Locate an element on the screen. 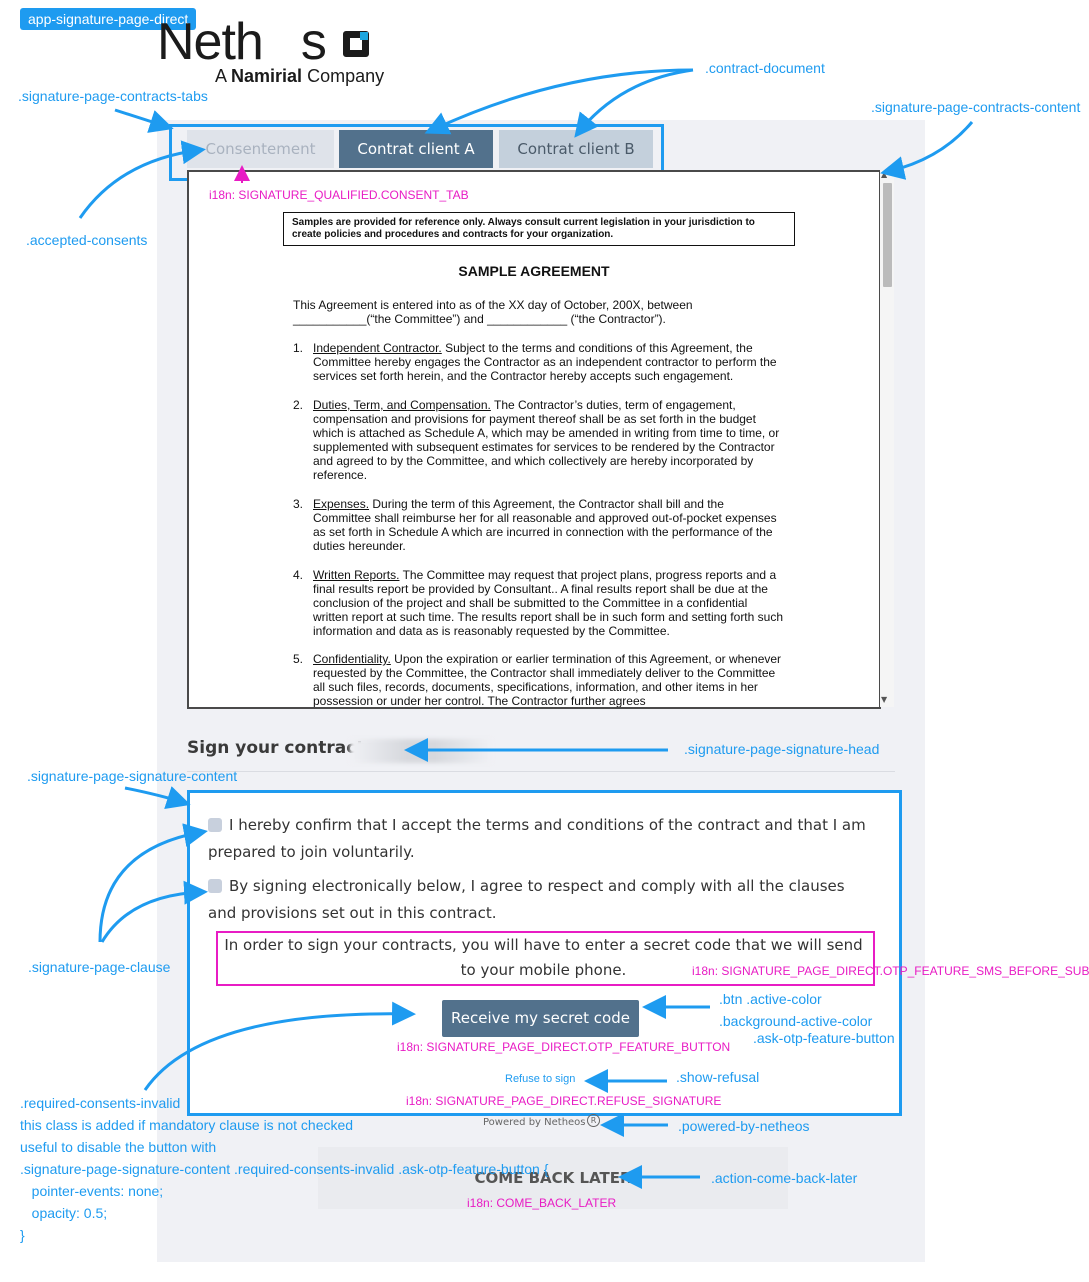 The height and width of the screenshot is (1282, 1089). arrow-signature-content is located at coordinates (157, 797).